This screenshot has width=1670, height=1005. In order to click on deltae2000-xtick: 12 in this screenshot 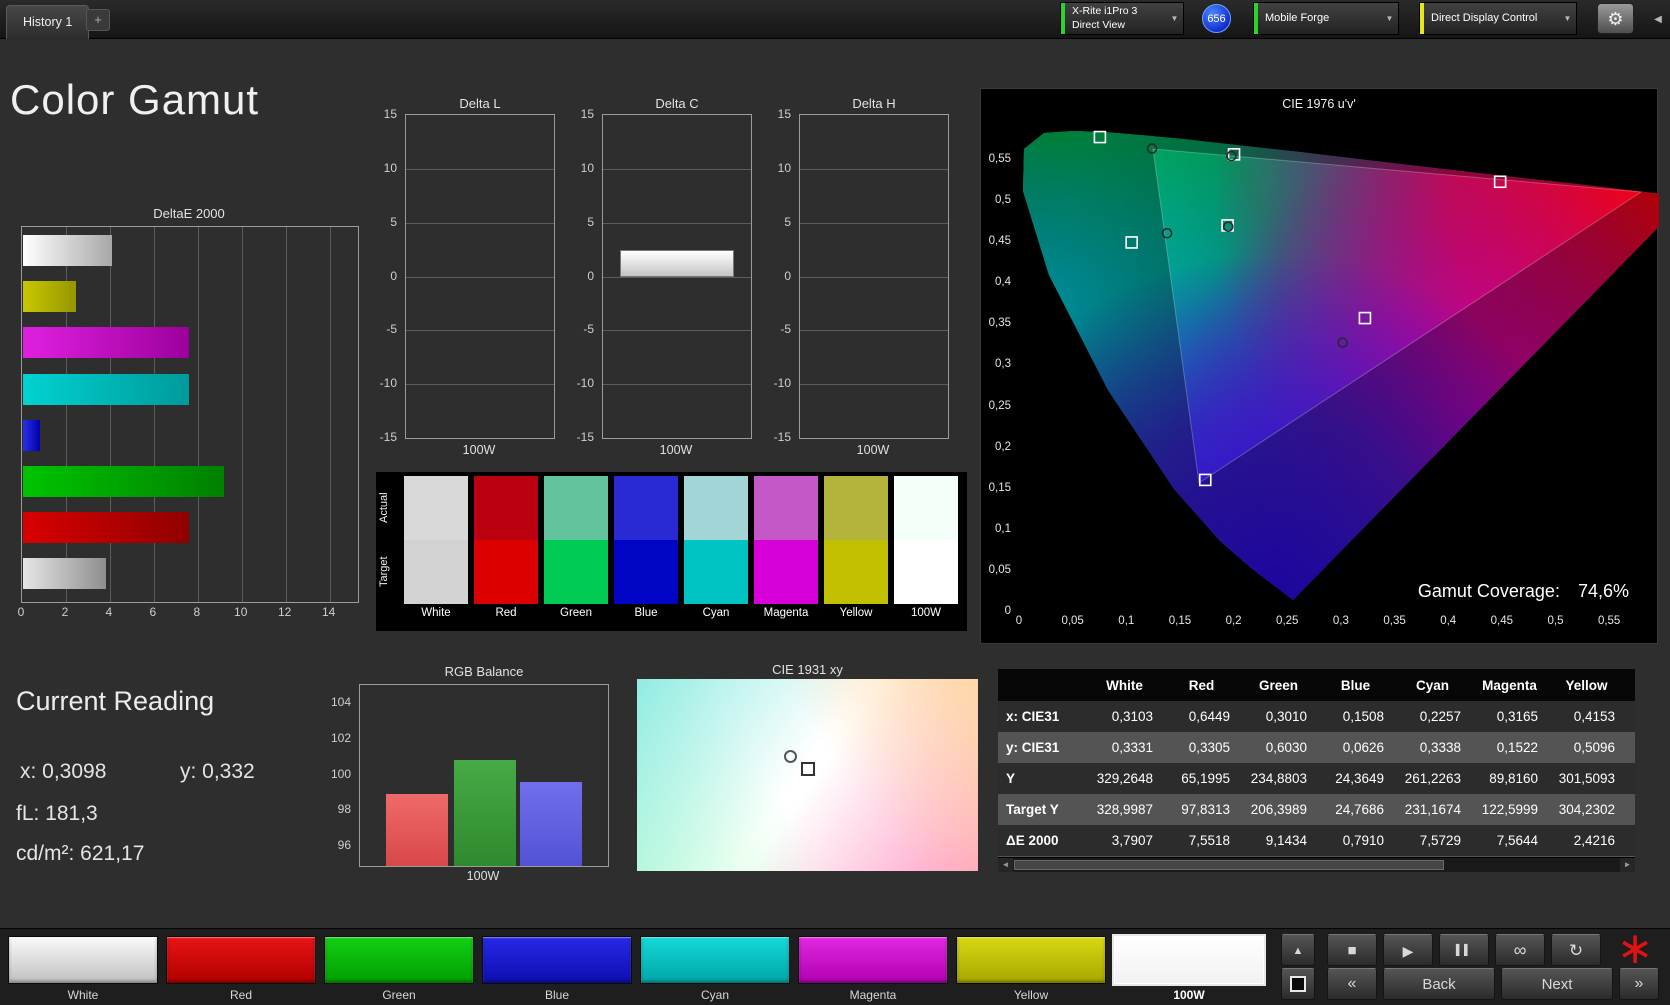, I will do `click(284, 612)`.